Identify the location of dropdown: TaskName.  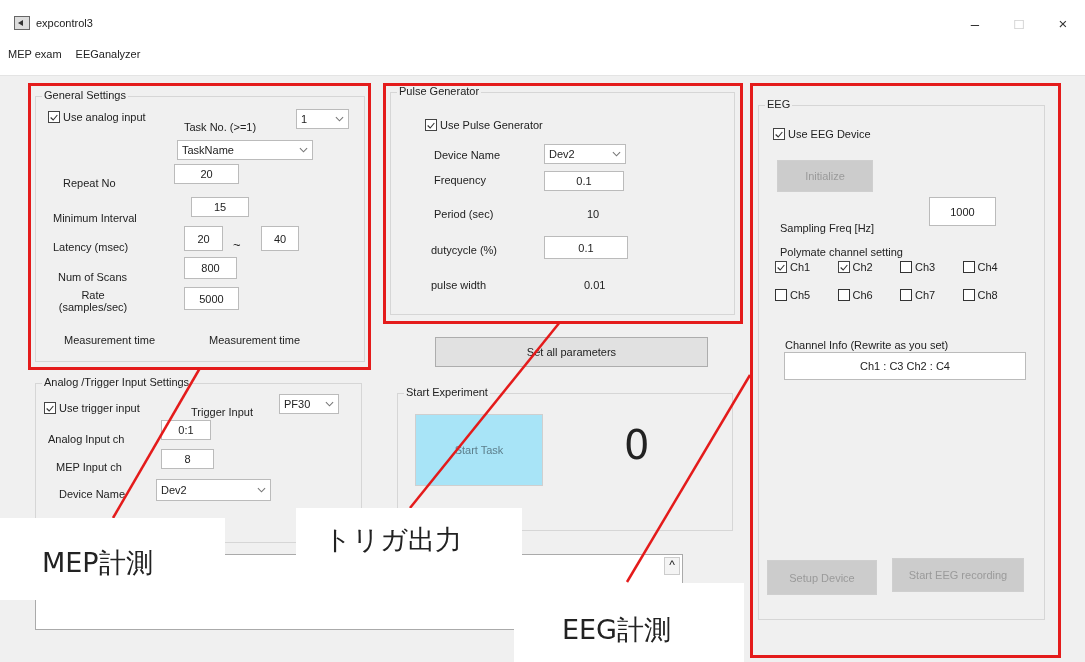
(245, 150).